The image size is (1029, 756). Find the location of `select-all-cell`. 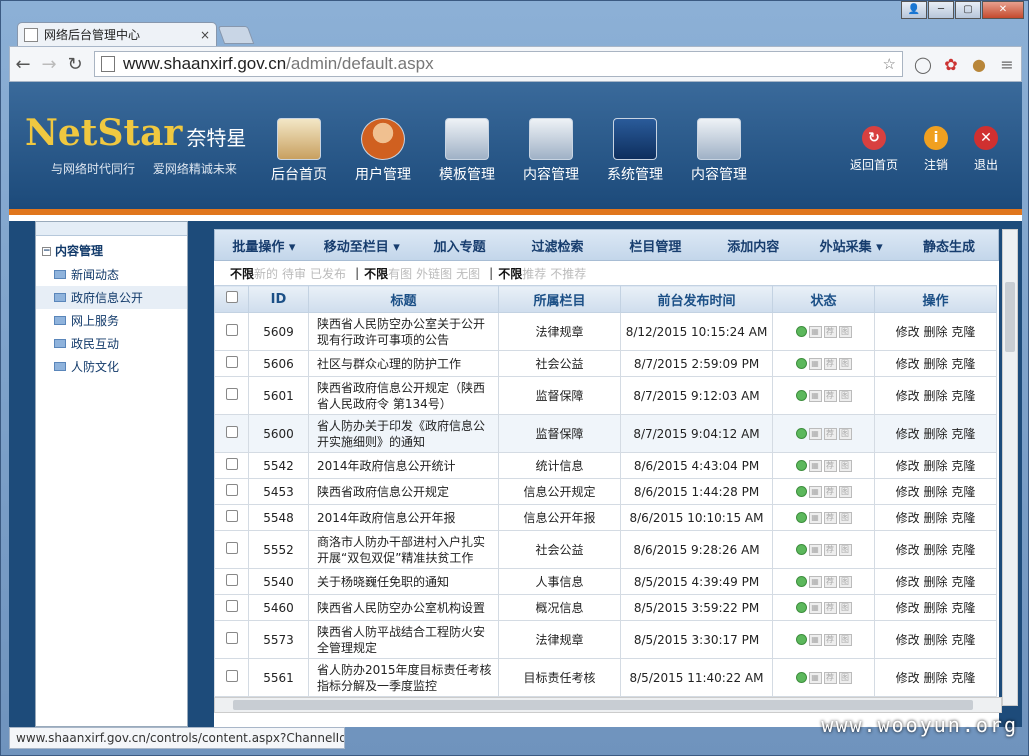

select-all-cell is located at coordinates (231, 299).